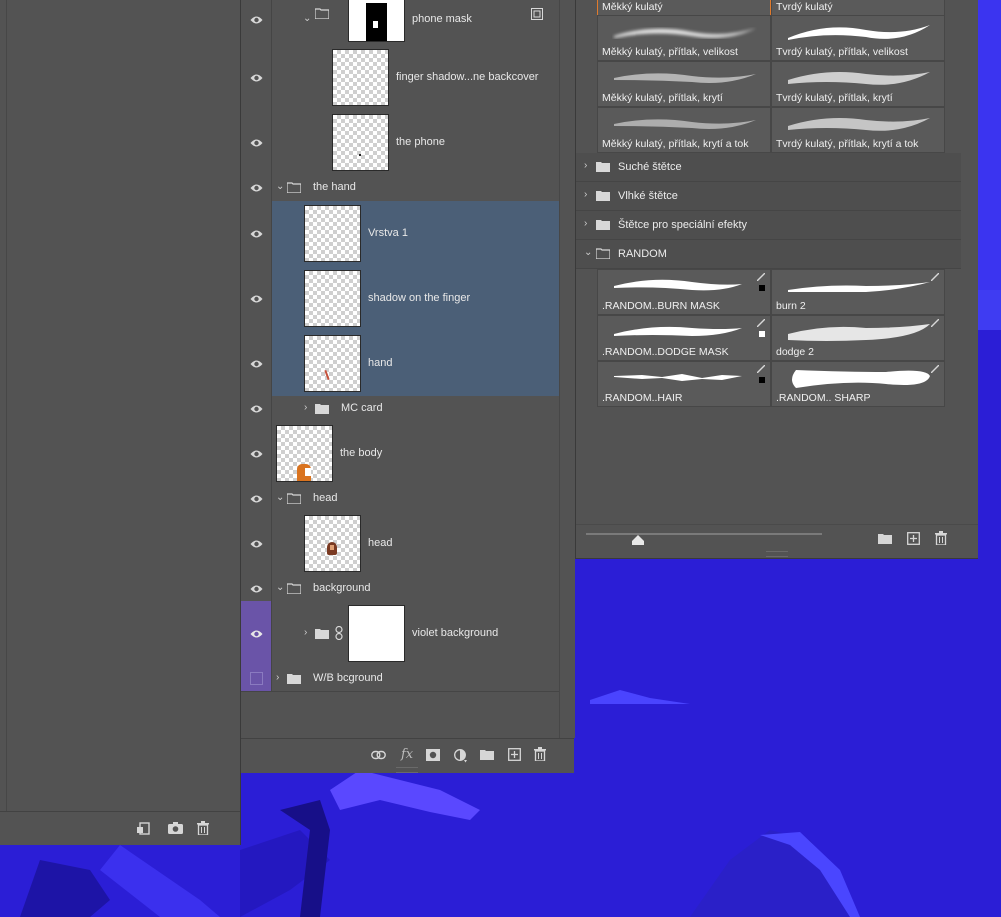 Image resolution: width=1001 pixels, height=917 pixels. What do you see at coordinates (858, 130) in the screenshot?
I see `brush-preset: Tvrdý kulatý, přítlak, krytí a tok` at bounding box center [858, 130].